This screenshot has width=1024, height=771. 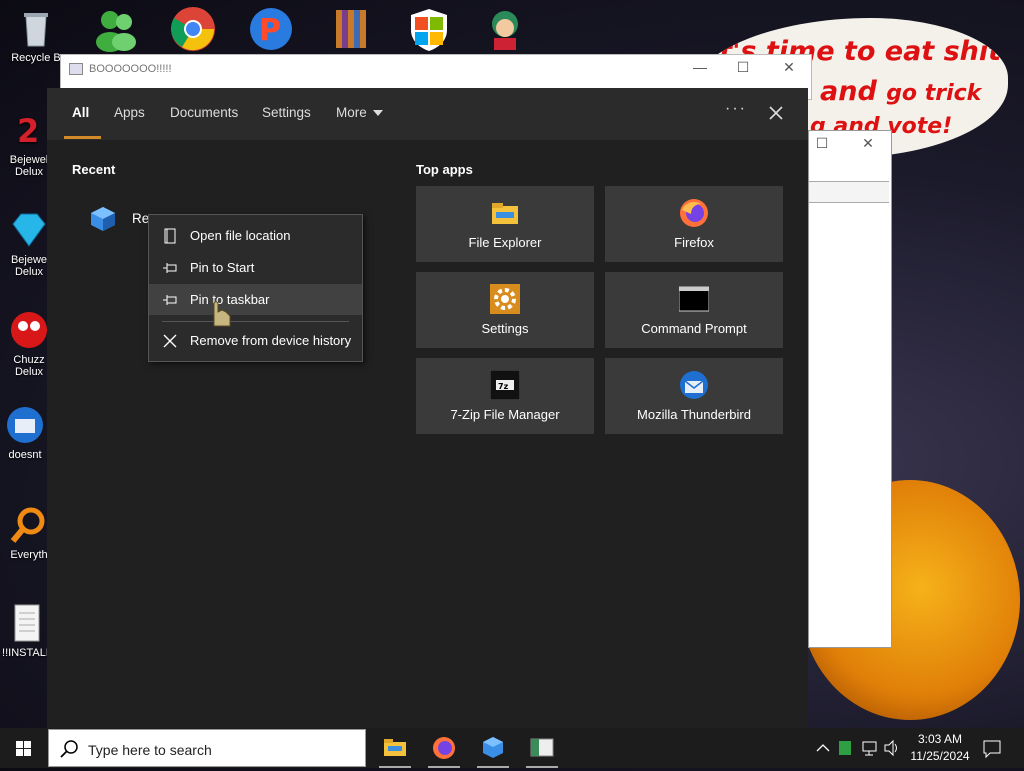 I want to click on close-icon, so click(x=776, y=113).